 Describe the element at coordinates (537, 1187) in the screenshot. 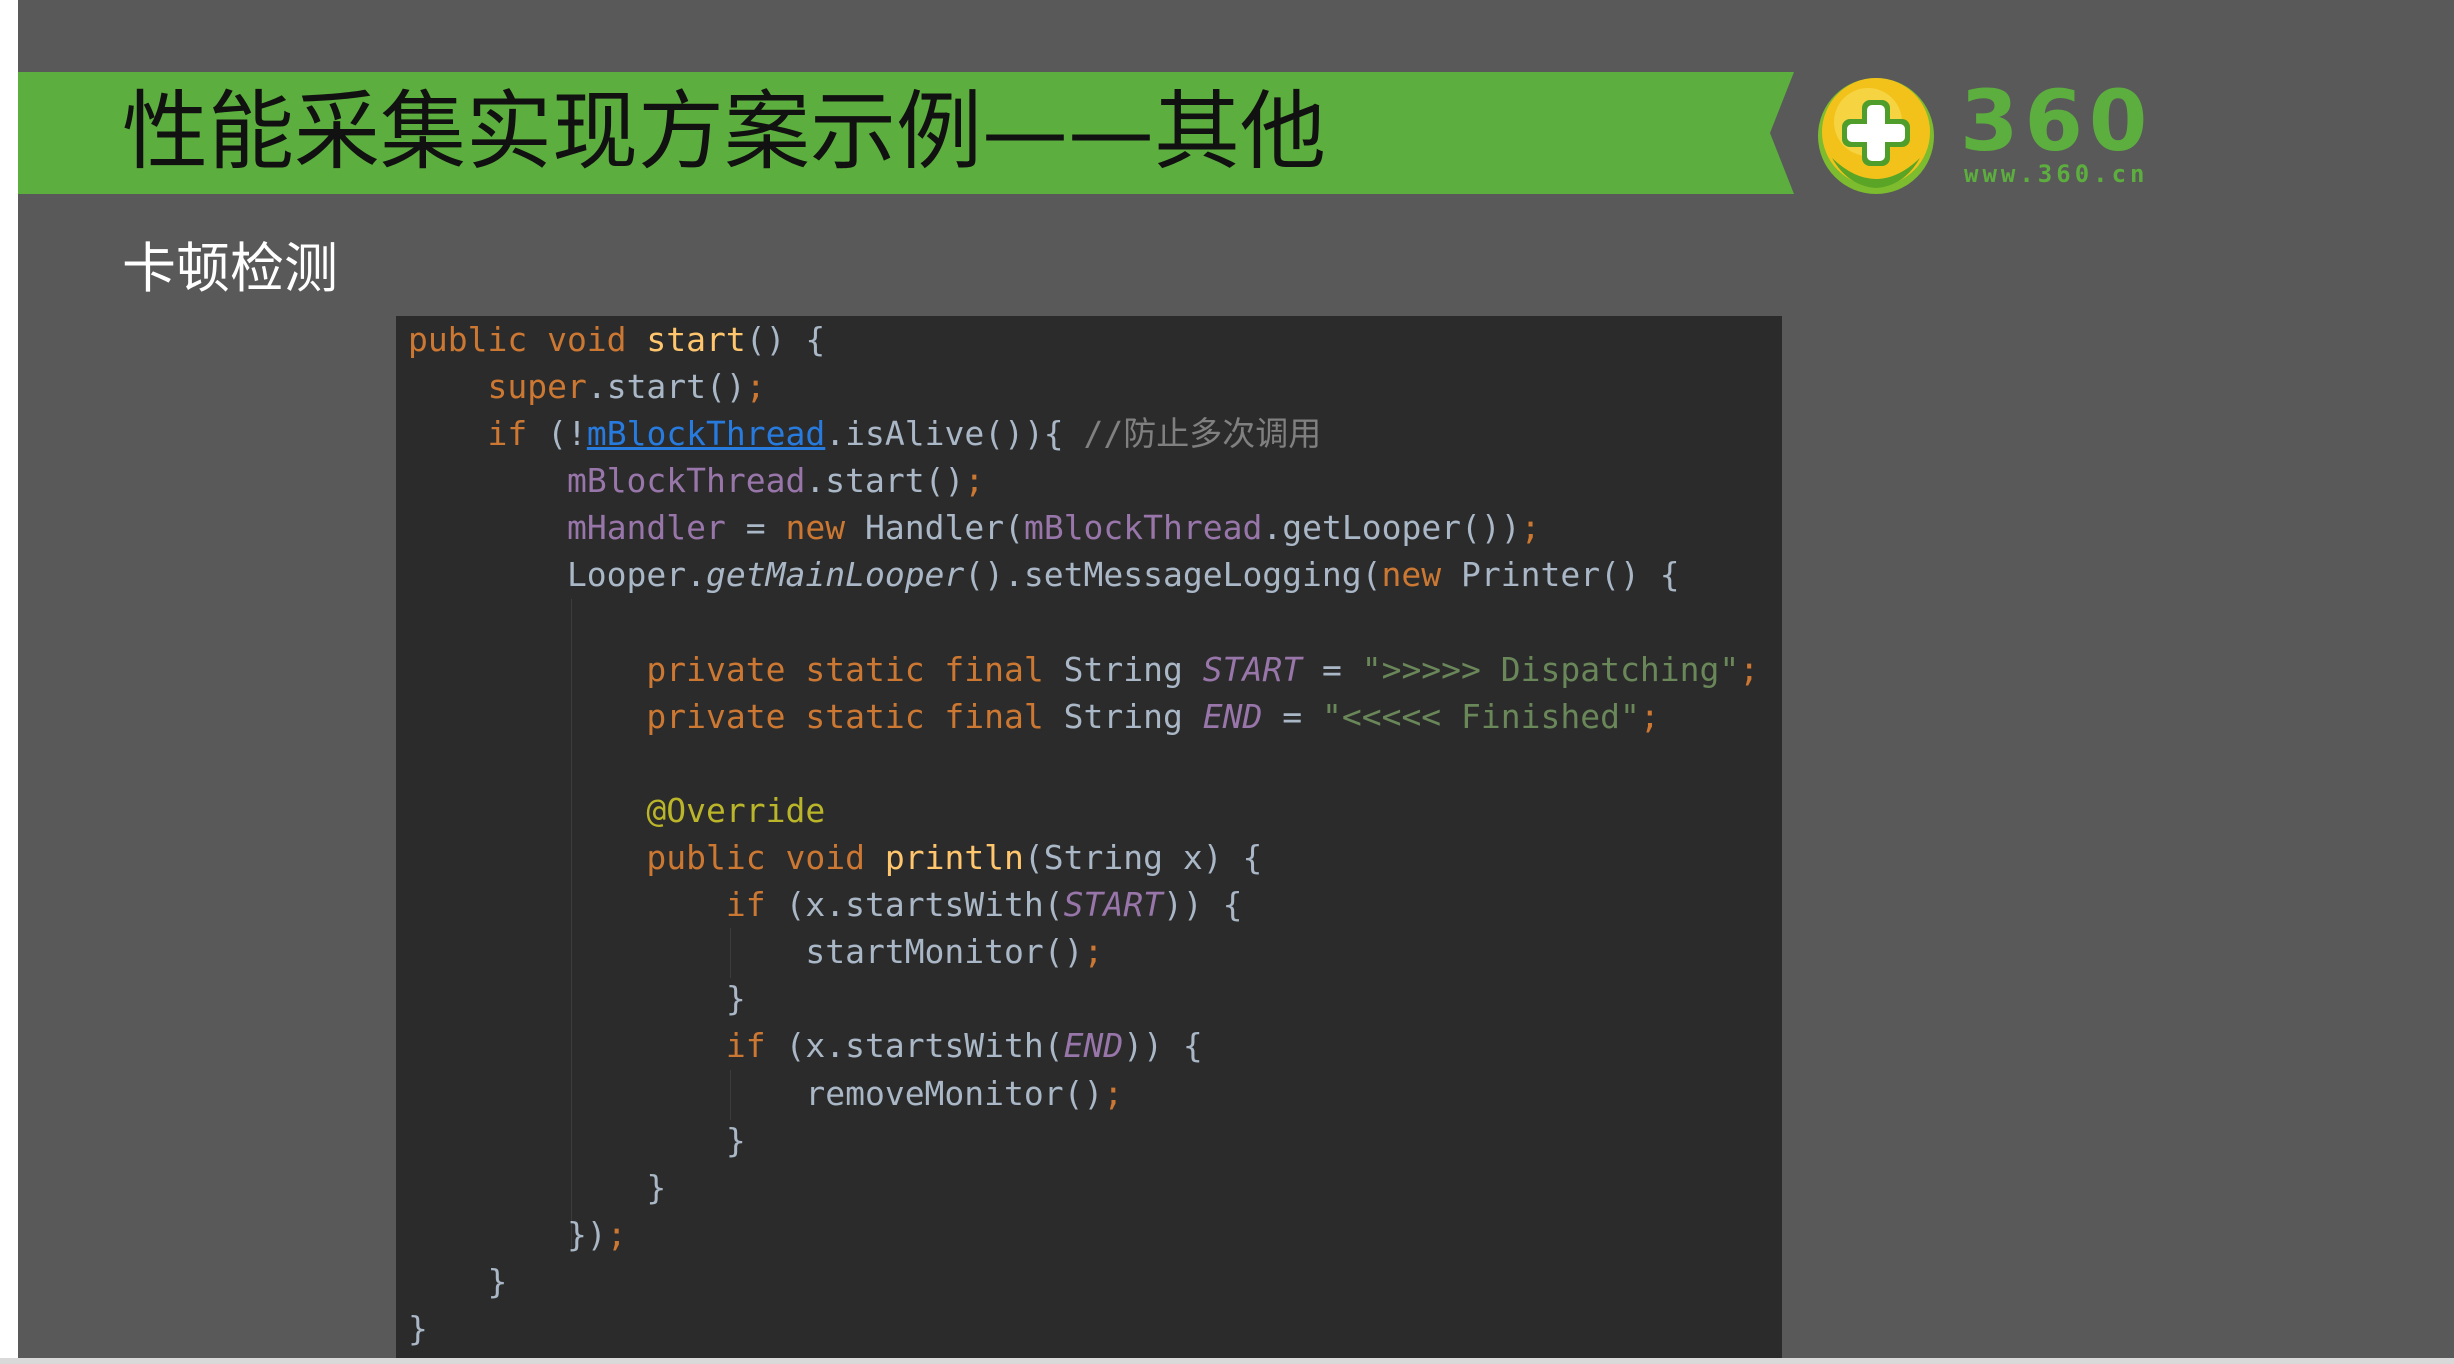

I see `code-line-19: }` at that location.